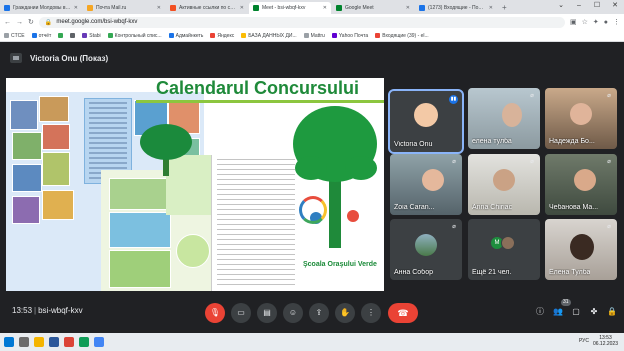 The height and width of the screenshot is (351, 624). Describe the element at coordinates (7, 22) in the screenshot. I see `back-icon: ←` at that location.